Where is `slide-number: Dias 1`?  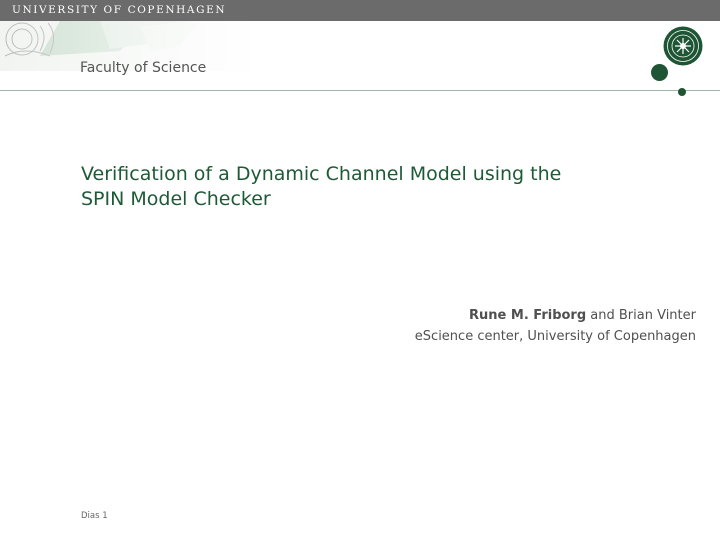
slide-number: Dias 1 is located at coordinates (94, 516).